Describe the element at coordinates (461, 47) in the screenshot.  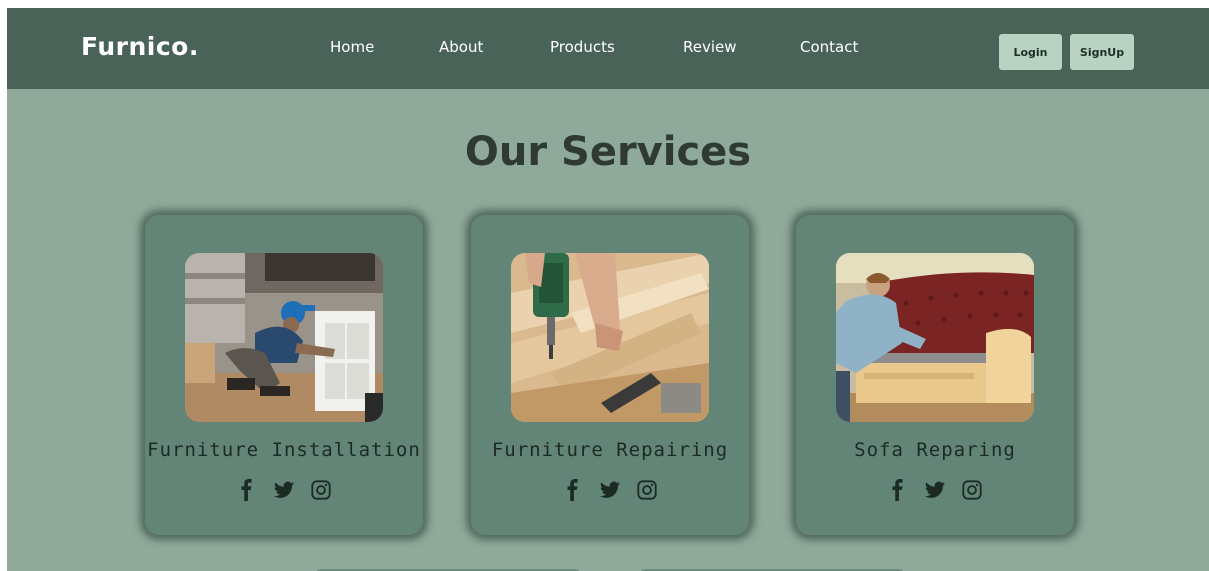
I see `nav-about: About` at that location.